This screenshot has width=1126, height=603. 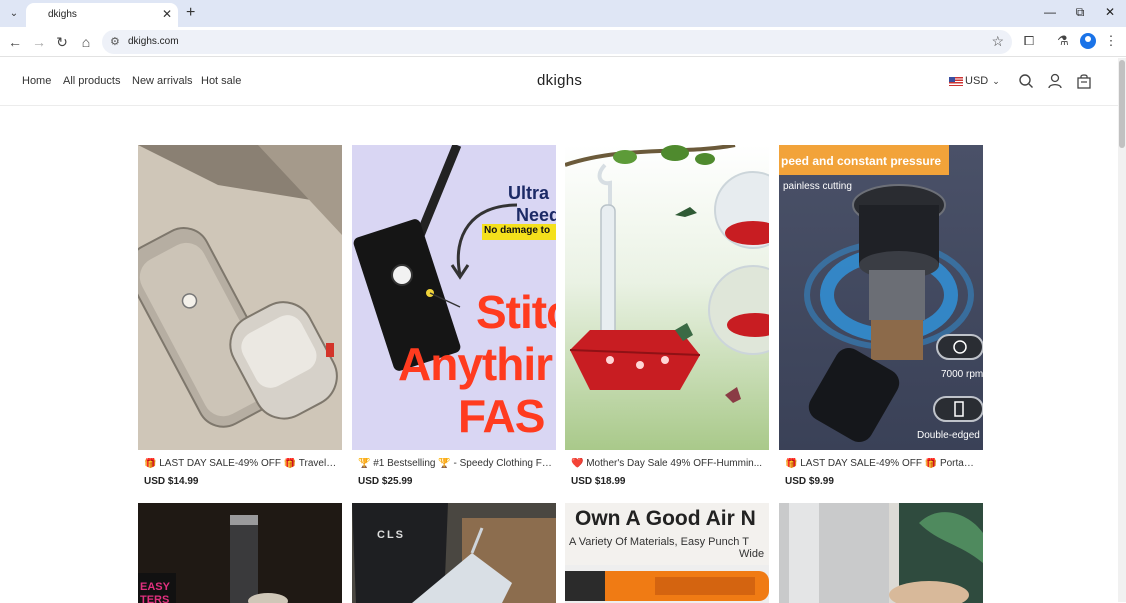 What do you see at coordinates (948, 435) in the screenshot?
I see `image-text: Double-edged` at bounding box center [948, 435].